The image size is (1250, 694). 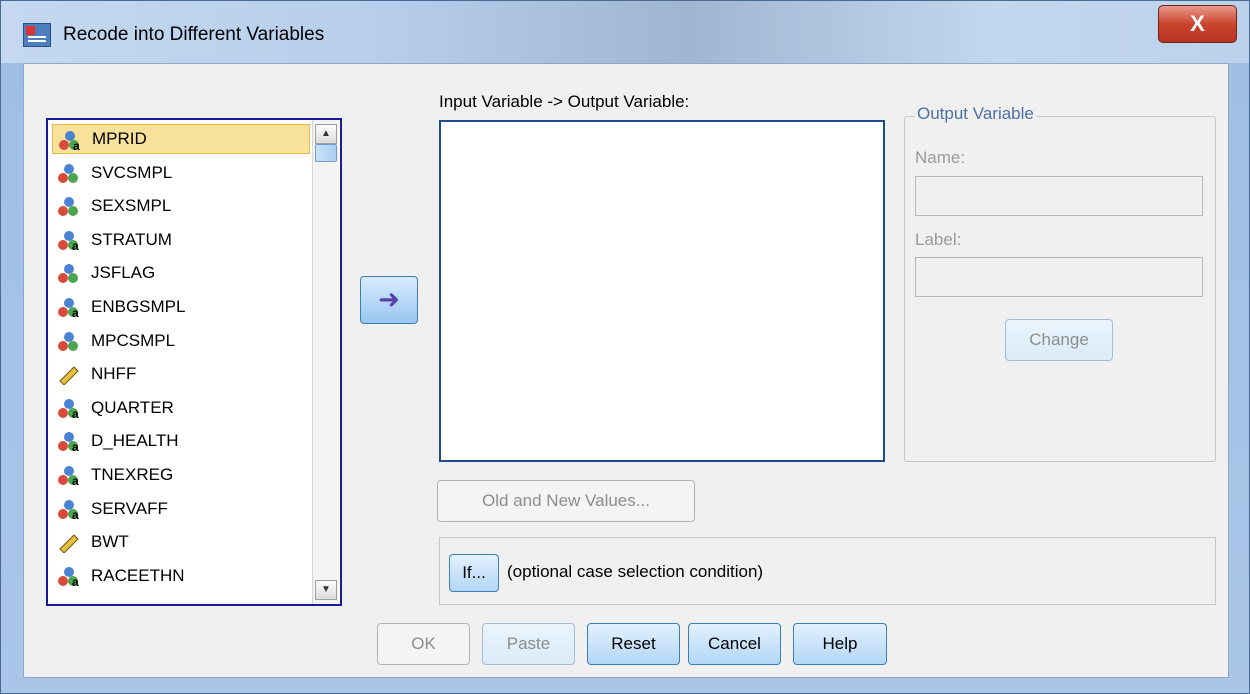 I want to click on variable-name: MPCSMPL, so click(x=133, y=340).